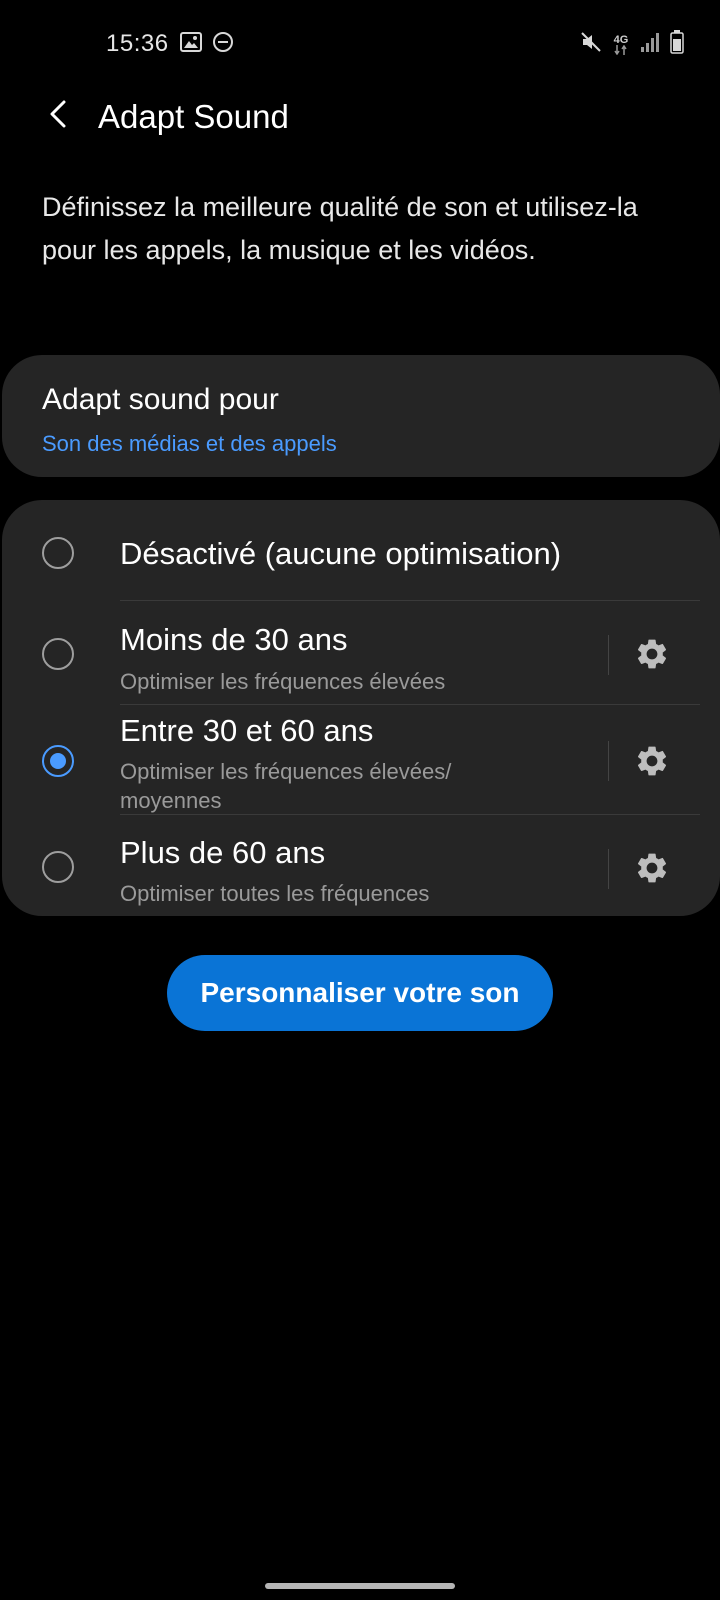  What do you see at coordinates (360, 45) in the screenshot?
I see `status-bar: 15:36 4G` at bounding box center [360, 45].